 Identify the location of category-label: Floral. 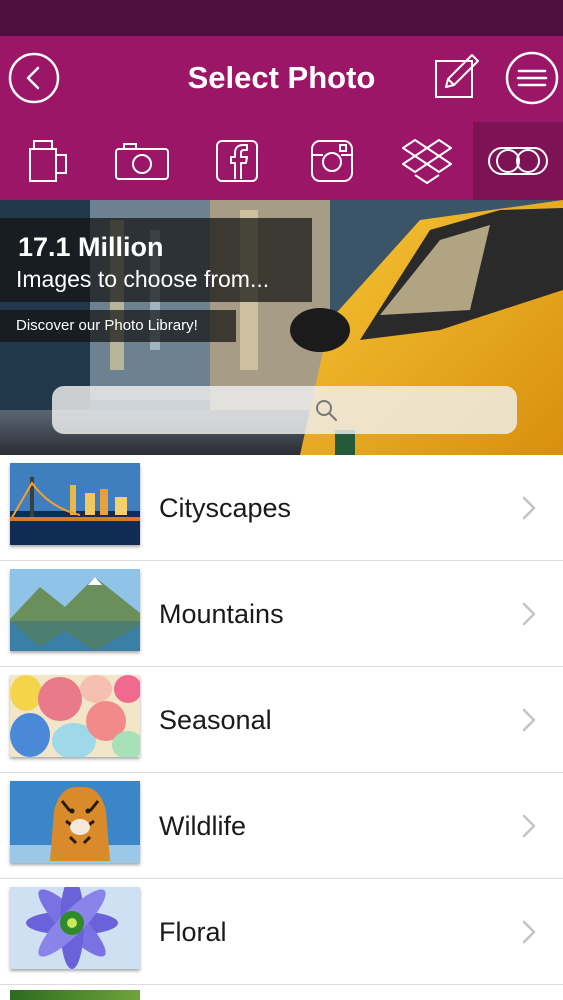
(193, 932).